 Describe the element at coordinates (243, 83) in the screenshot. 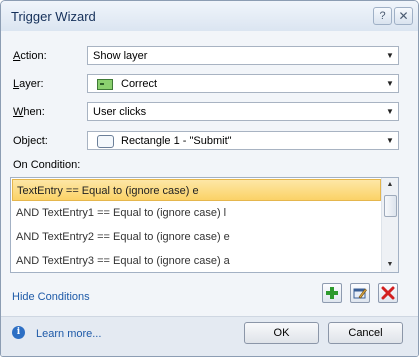

I see `layer-dropdown: Correct ▼` at that location.